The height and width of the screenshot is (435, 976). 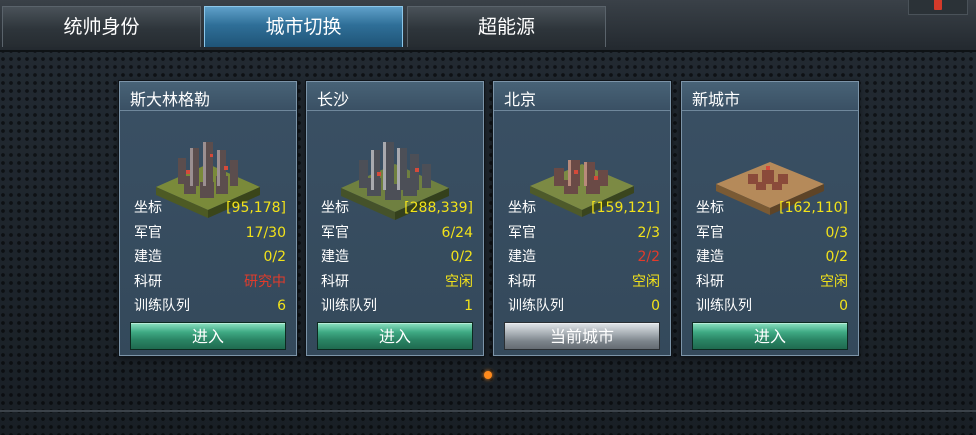 I want to click on build-value: 2/2, so click(x=648, y=257).